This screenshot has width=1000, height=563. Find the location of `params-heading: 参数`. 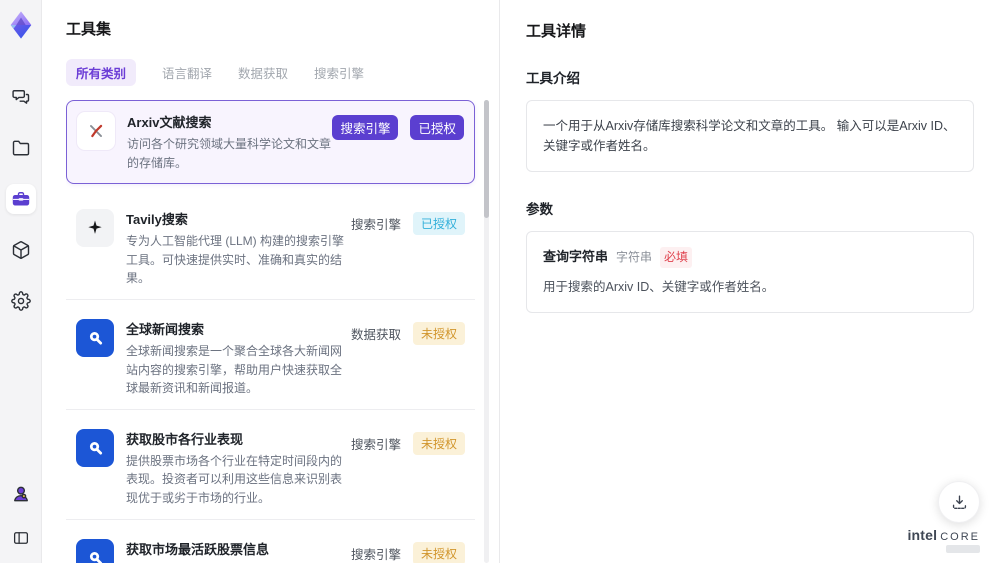

params-heading: 参数 is located at coordinates (539, 209).